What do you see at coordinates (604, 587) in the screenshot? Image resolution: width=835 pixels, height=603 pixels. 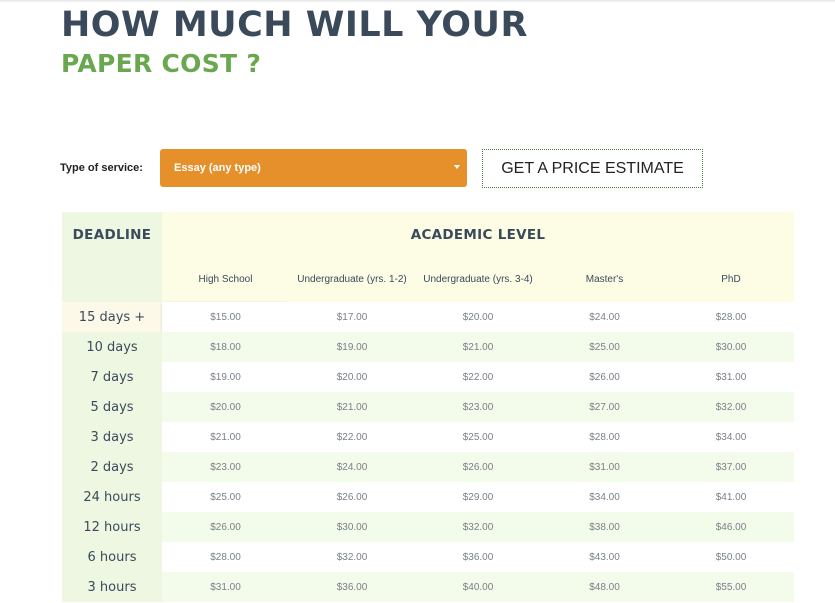 I see `price-cell: $48.00` at bounding box center [604, 587].